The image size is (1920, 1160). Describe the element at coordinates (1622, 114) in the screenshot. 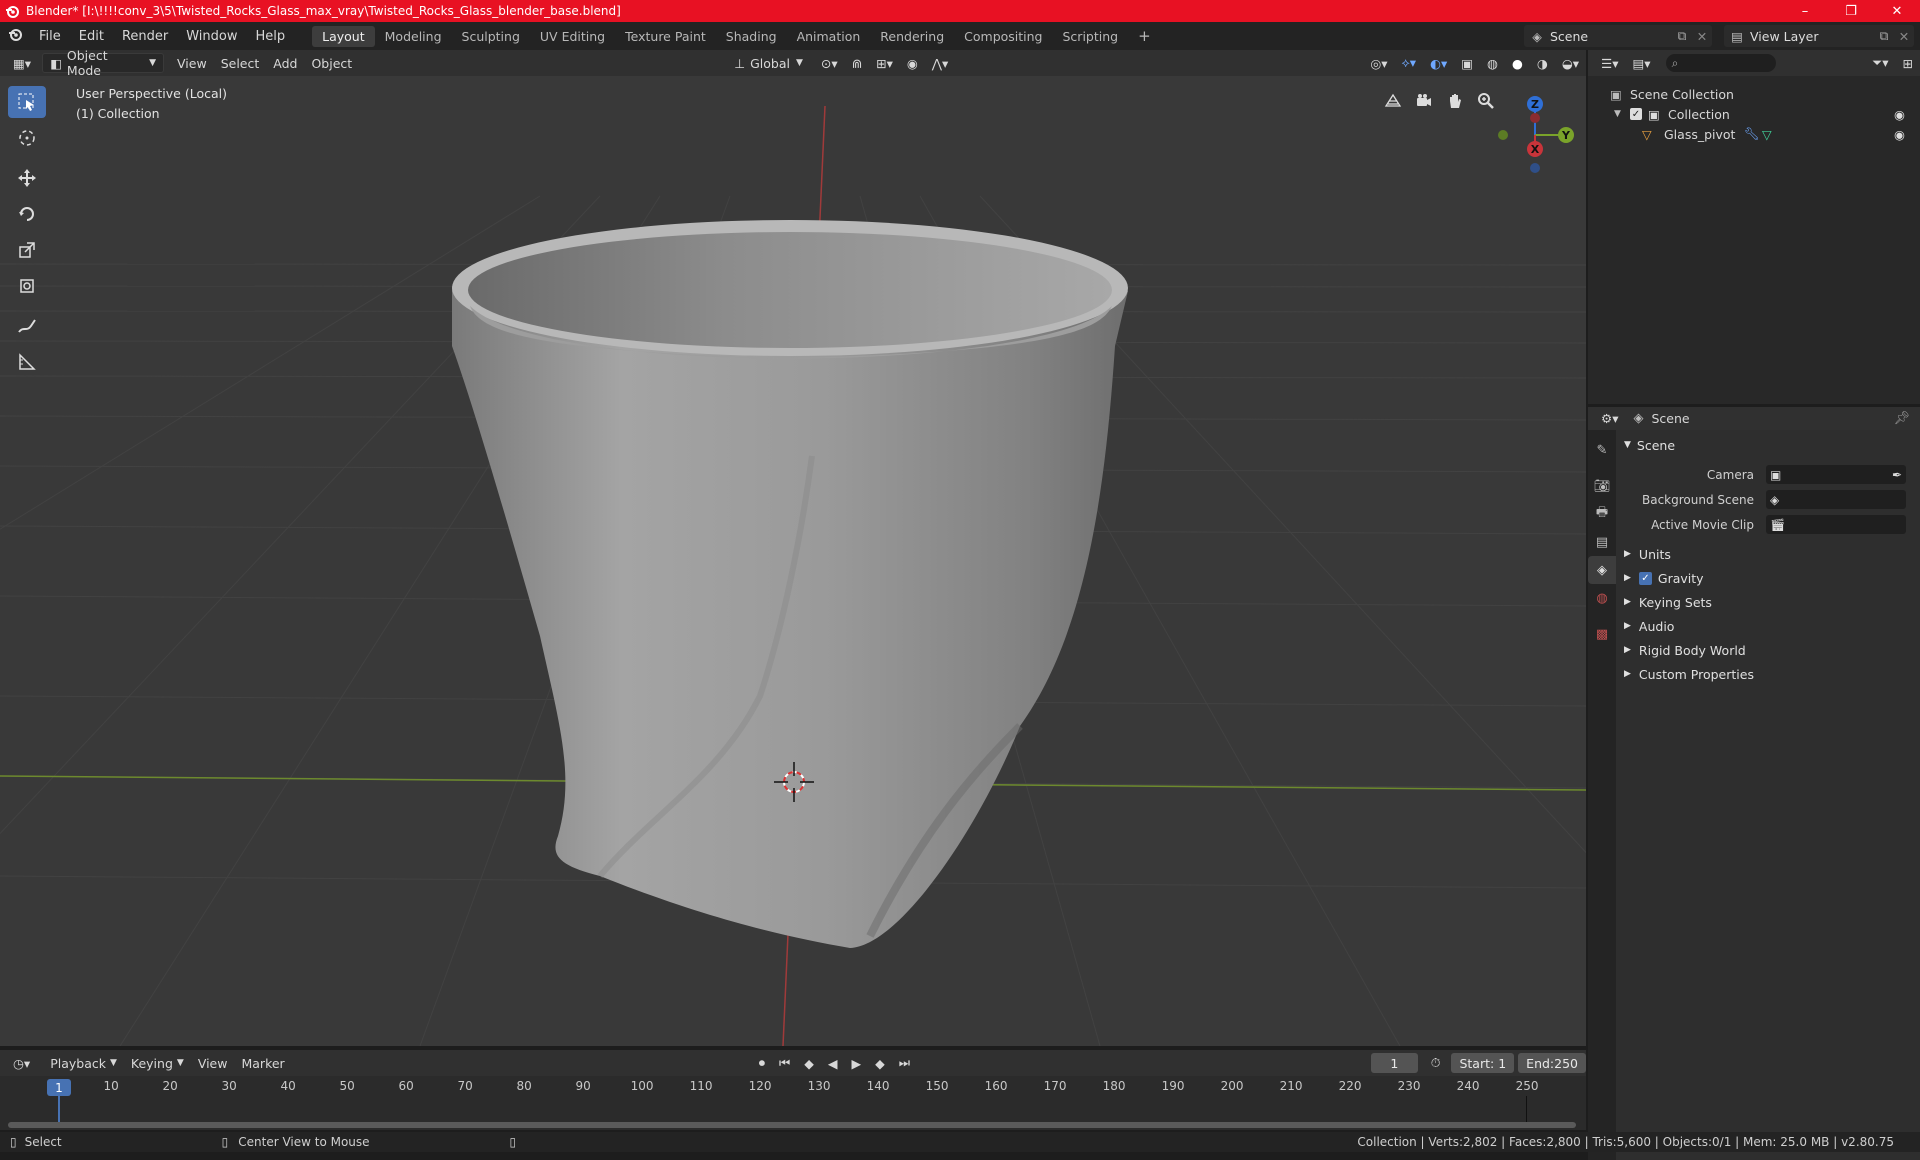

I see `disclosure-triangle-icon: ▼` at that location.